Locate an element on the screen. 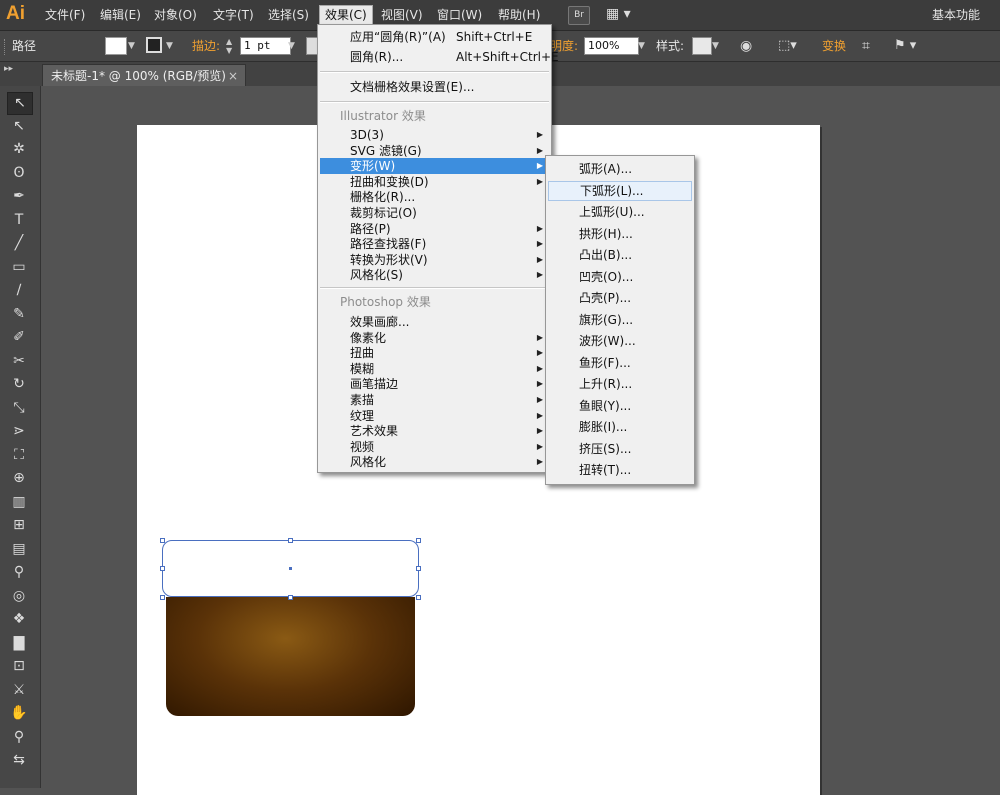 The width and height of the screenshot is (1000, 795). shape-builder-tool-icon: ⊕ is located at coordinates (19, 478).